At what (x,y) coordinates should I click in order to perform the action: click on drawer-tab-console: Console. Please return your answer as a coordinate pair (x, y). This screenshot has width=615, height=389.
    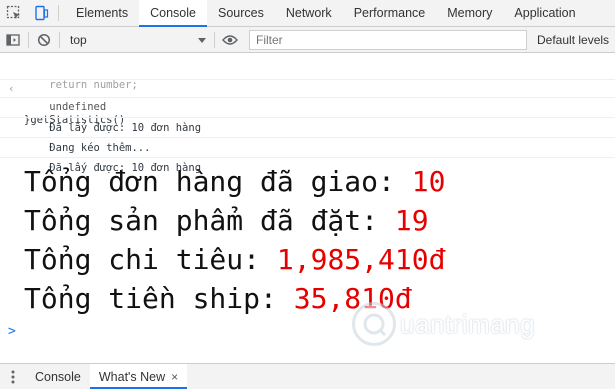
    Looking at the image, I should click on (58, 376).